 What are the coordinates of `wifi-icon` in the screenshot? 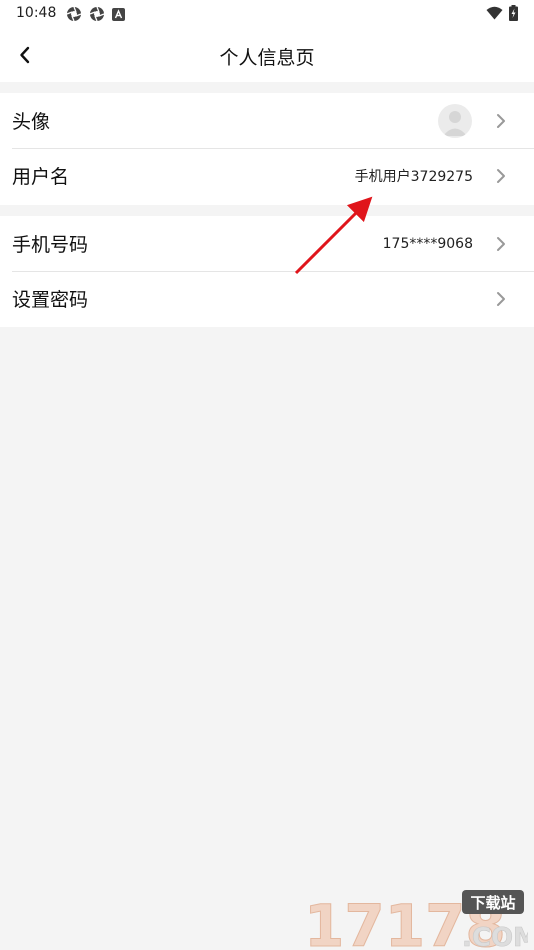 It's located at (494, 13).